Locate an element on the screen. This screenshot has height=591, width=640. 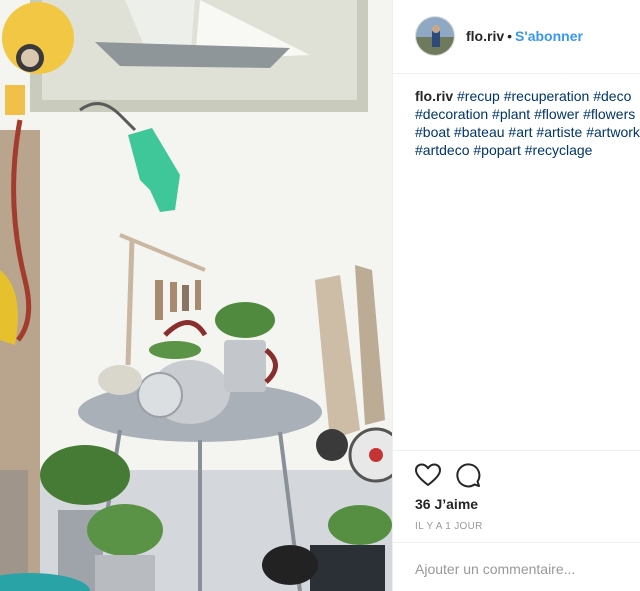
avatar-image is located at coordinates (435, 36).